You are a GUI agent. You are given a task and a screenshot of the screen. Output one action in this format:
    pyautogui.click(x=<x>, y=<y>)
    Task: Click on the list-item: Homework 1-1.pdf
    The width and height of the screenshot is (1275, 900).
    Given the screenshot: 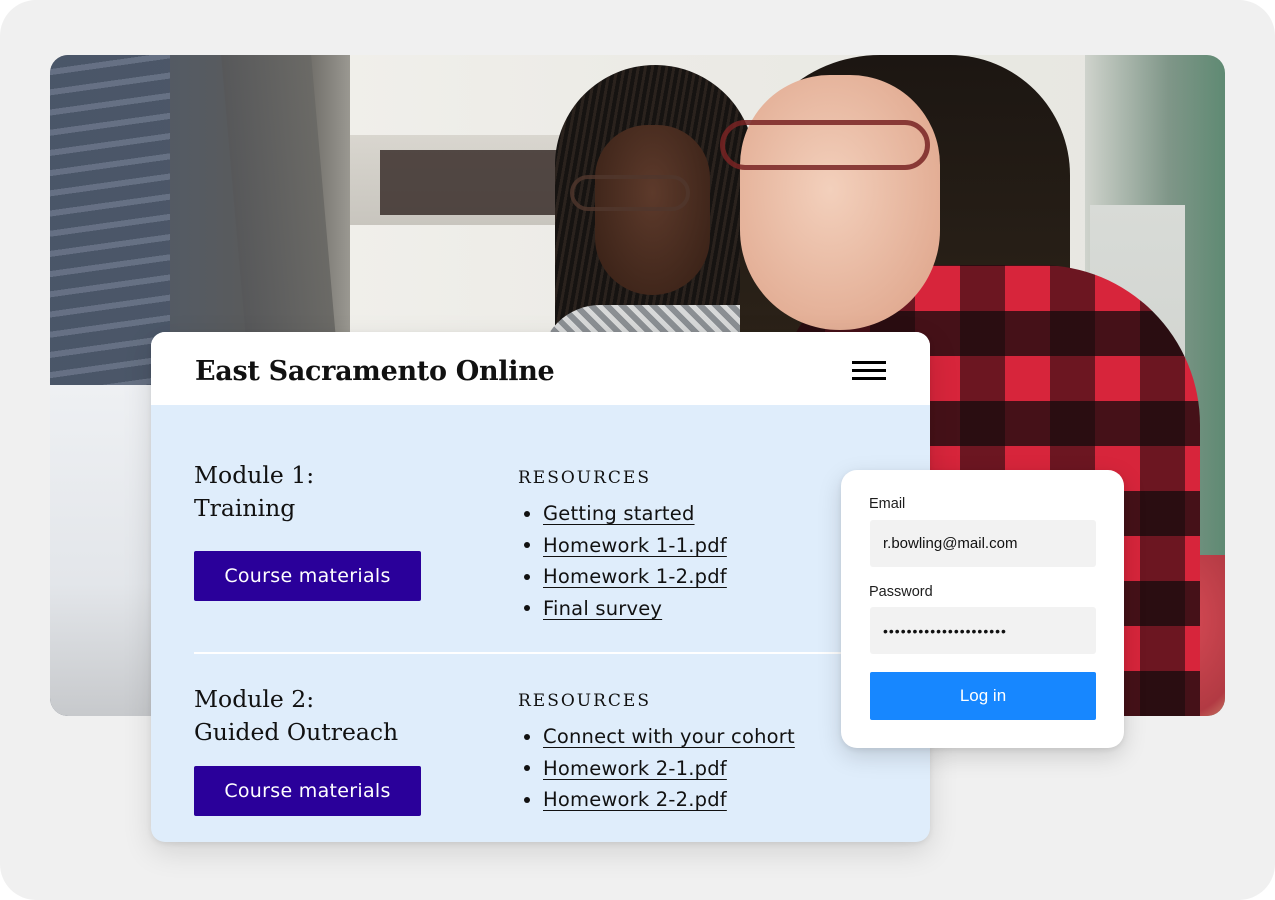 What is the action you would take?
    pyautogui.click(x=622, y=546)
    